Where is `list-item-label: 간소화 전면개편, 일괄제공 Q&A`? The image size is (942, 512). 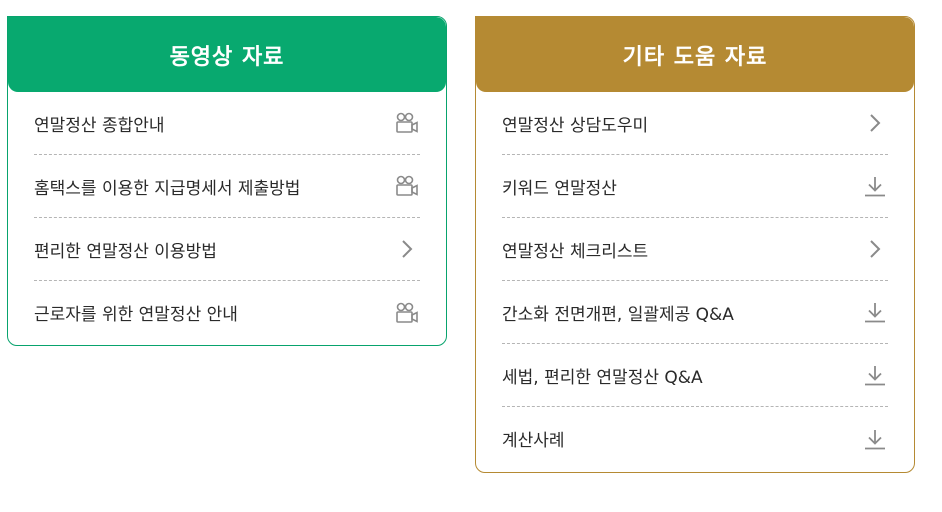
list-item-label: 간소화 전면개편, 일괄제공 Q&A is located at coordinates (618, 314).